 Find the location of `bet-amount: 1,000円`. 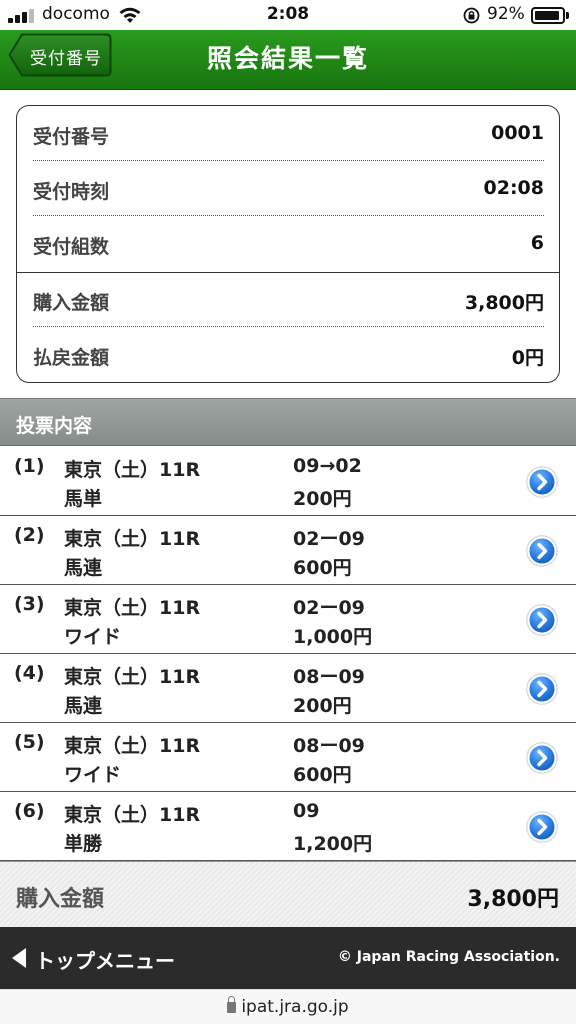

bet-amount: 1,000円 is located at coordinates (333, 637).